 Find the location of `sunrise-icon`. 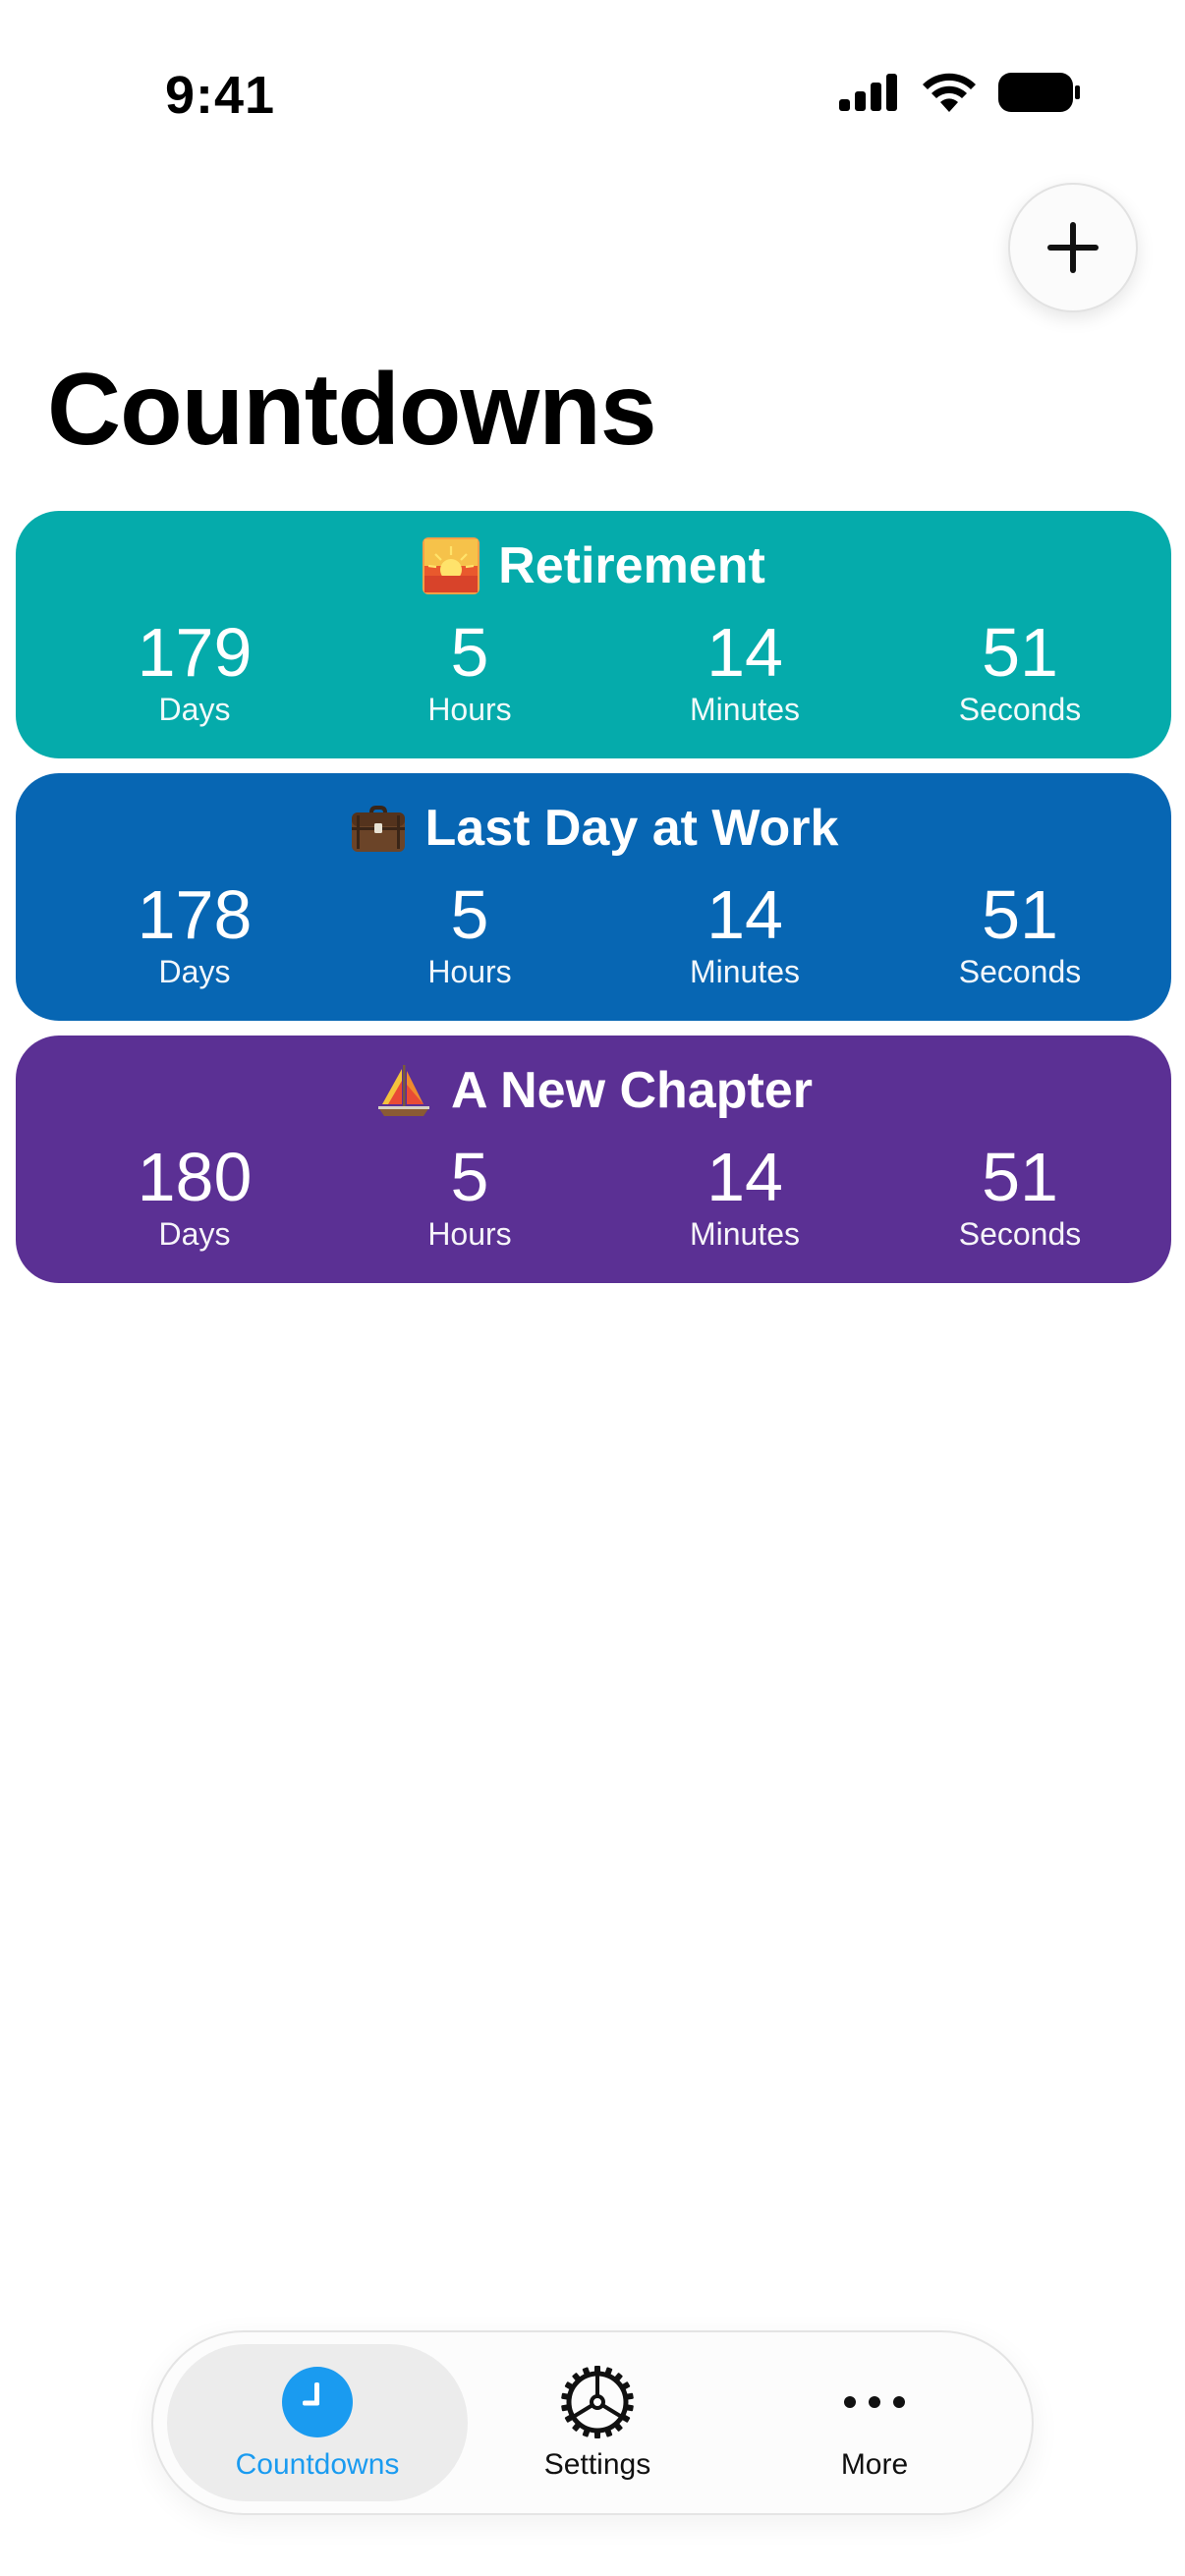

sunrise-icon is located at coordinates (451, 565).